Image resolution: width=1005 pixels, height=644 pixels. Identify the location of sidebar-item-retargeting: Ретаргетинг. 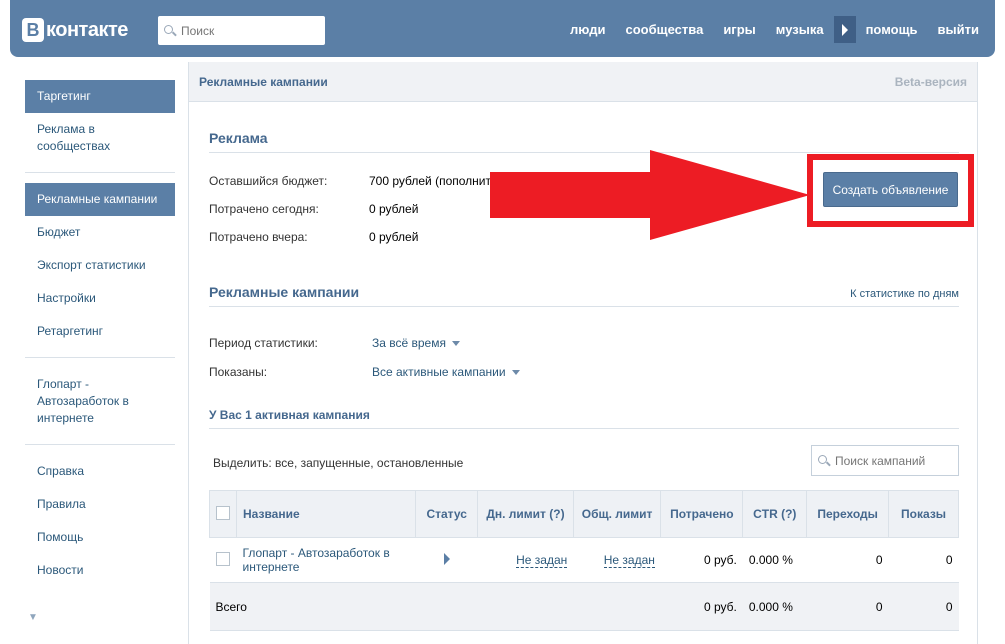
(100, 331).